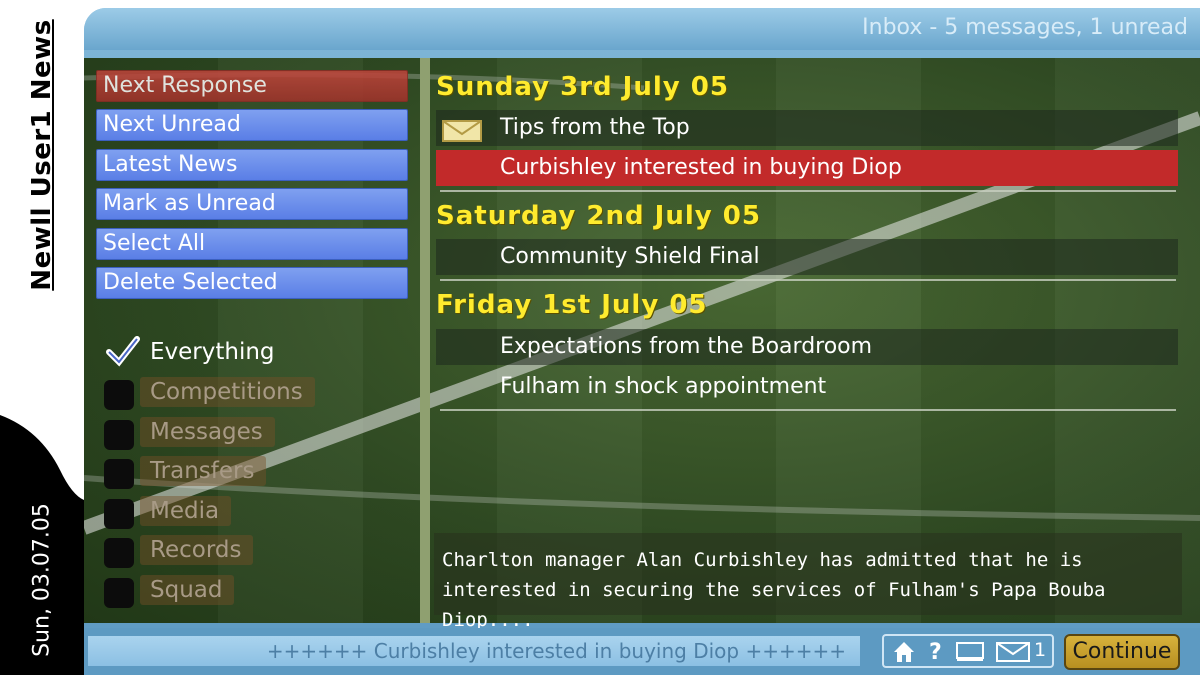  I want to click on message-title: Fulham in shock appointment, so click(663, 386).